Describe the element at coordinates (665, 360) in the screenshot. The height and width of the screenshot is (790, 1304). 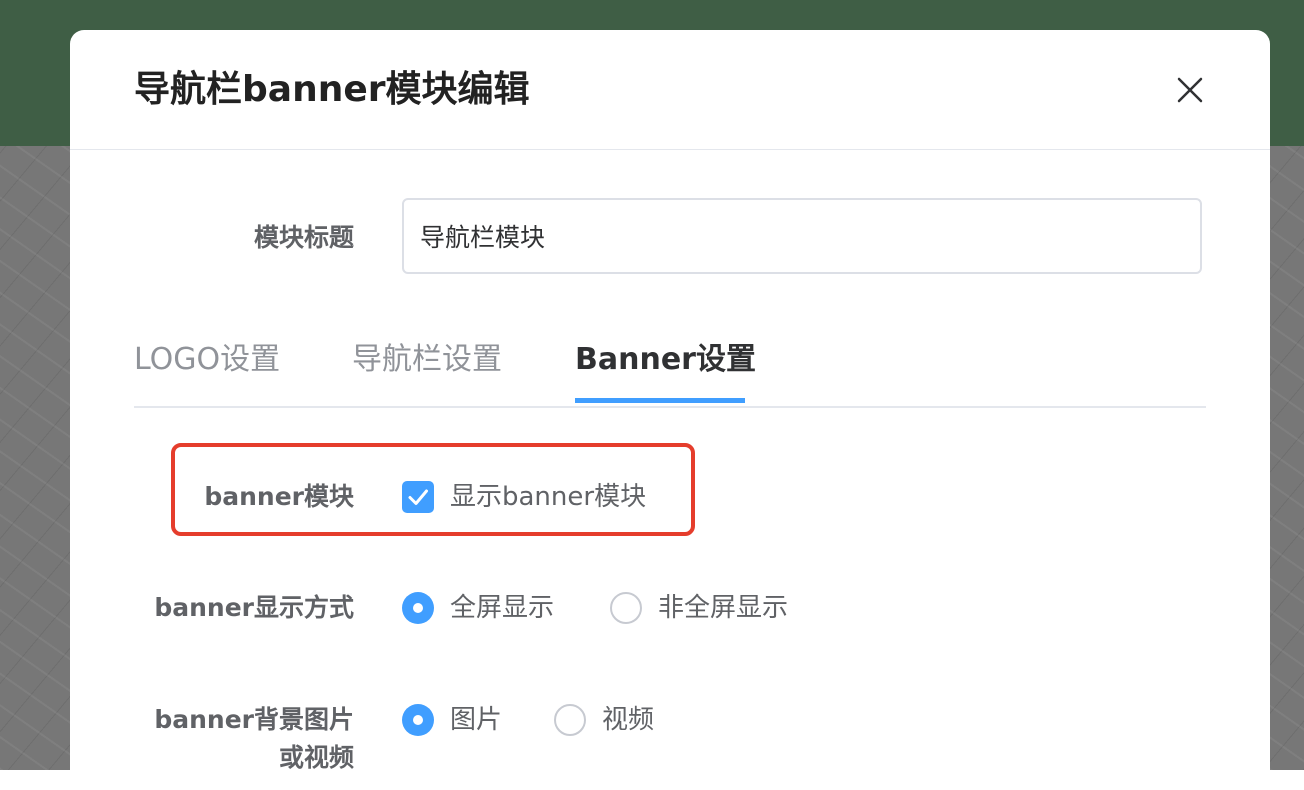
I see `tab-banner-settings: Banner设置` at that location.